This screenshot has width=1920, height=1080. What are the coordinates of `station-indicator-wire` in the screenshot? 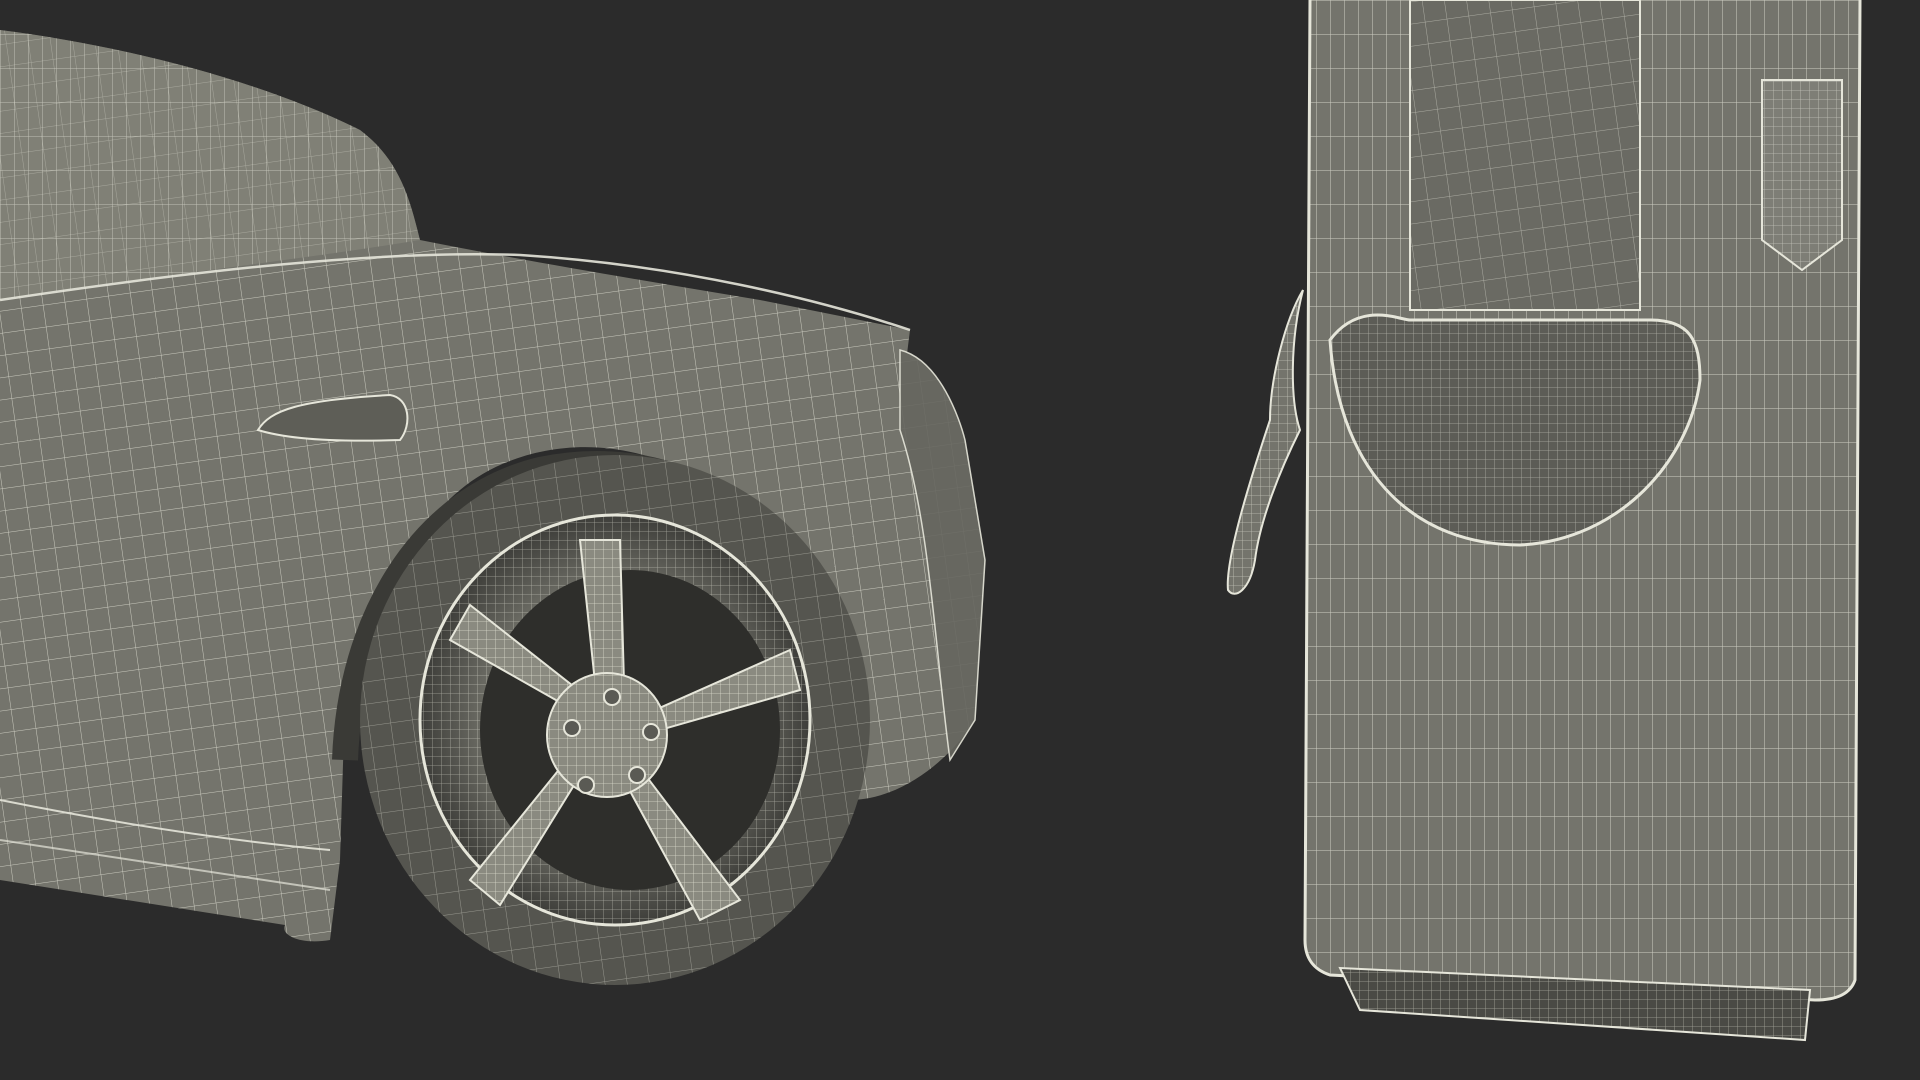 It's located at (1802, 175).